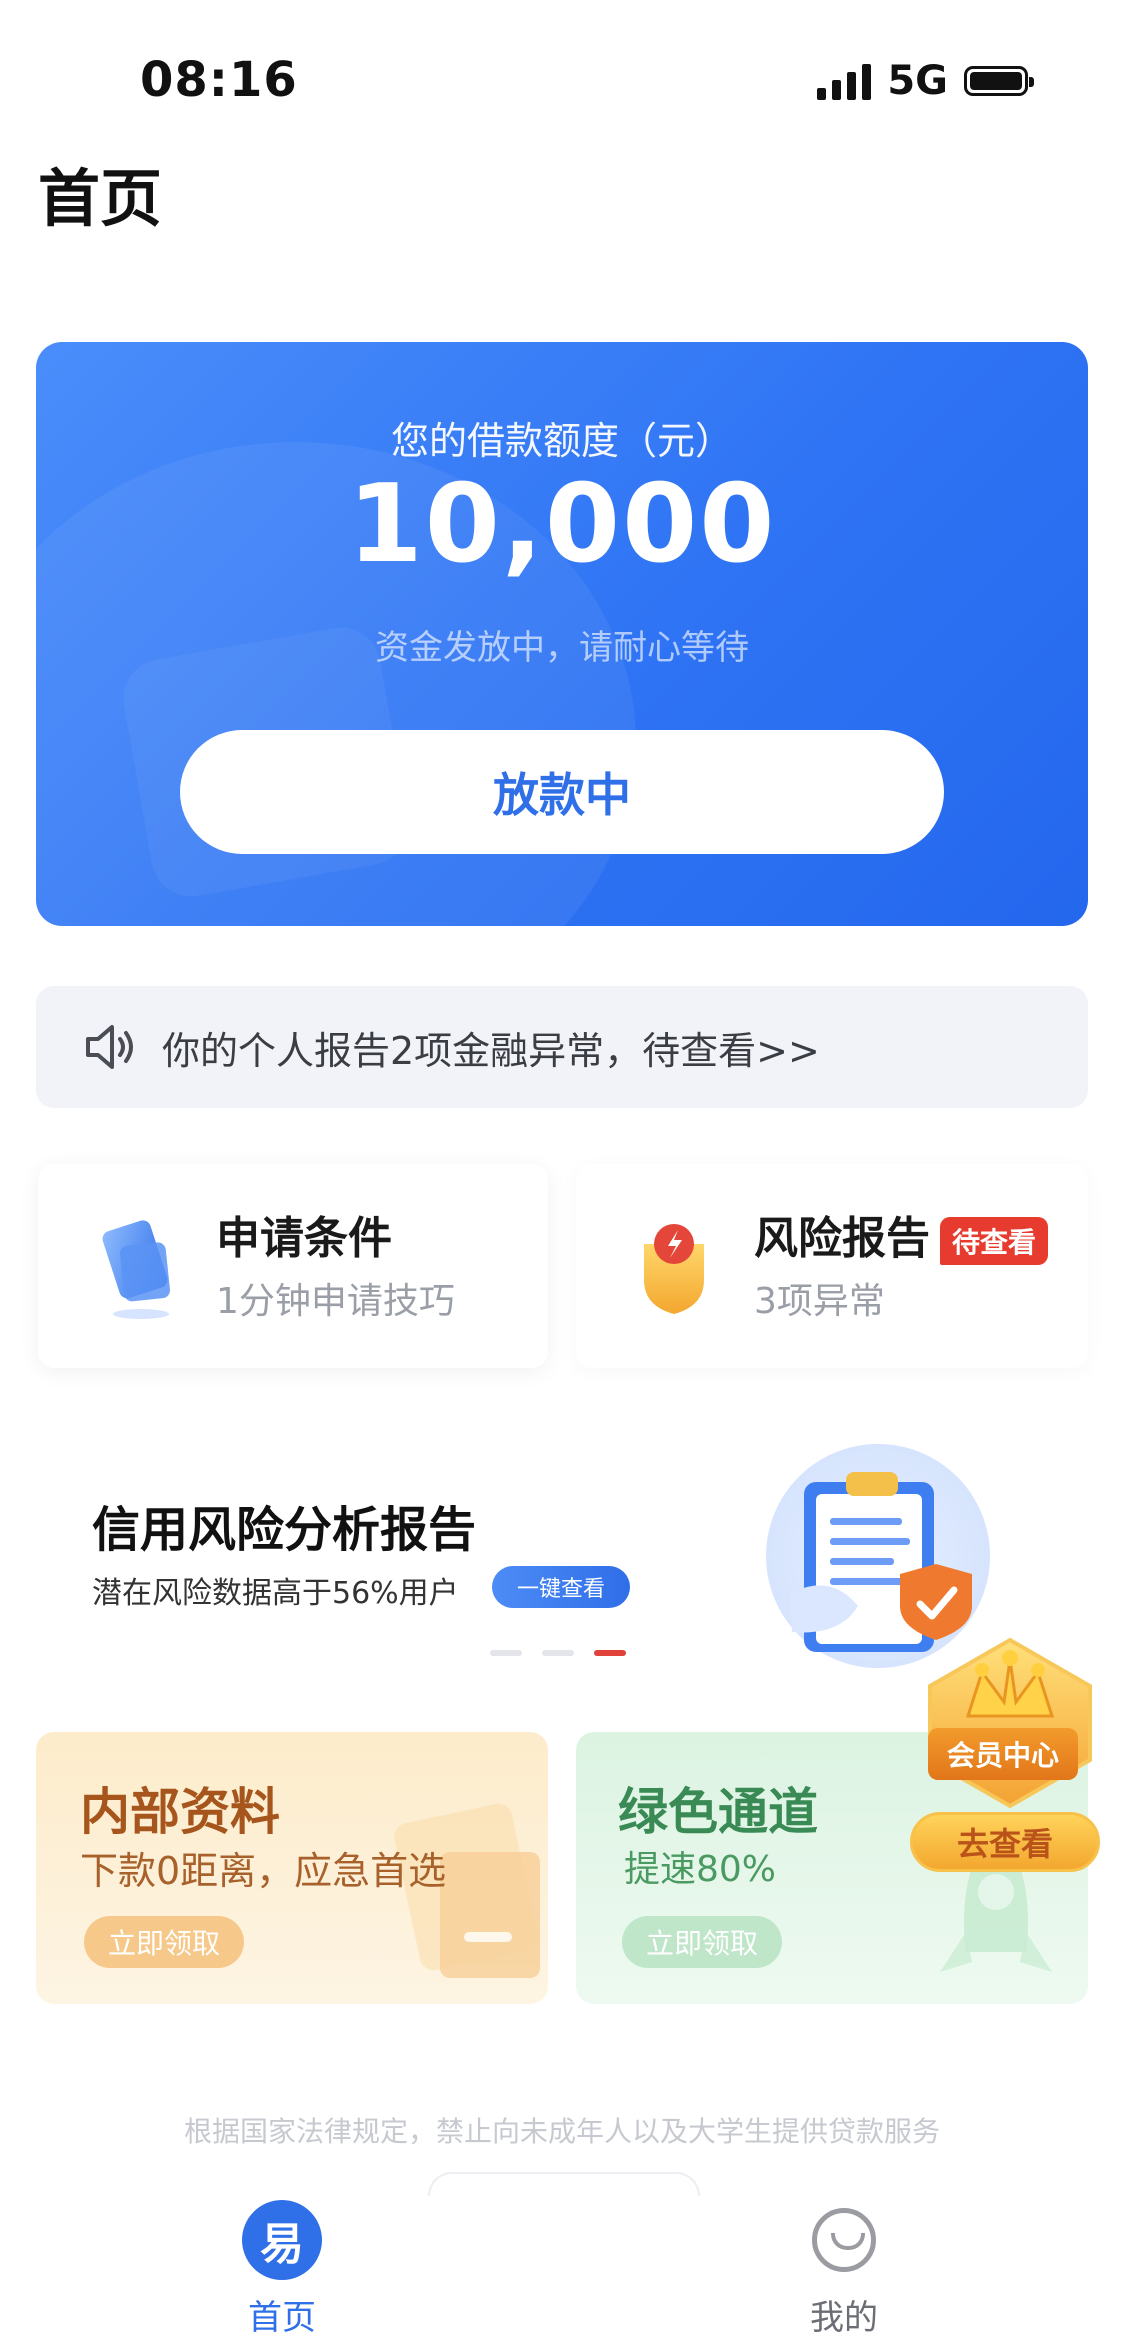 This screenshot has height=2340, width=1124. What do you see at coordinates (293, 1266) in the screenshot?
I see `application-conditions-card: 申请条件 1分钟申请技巧` at bounding box center [293, 1266].